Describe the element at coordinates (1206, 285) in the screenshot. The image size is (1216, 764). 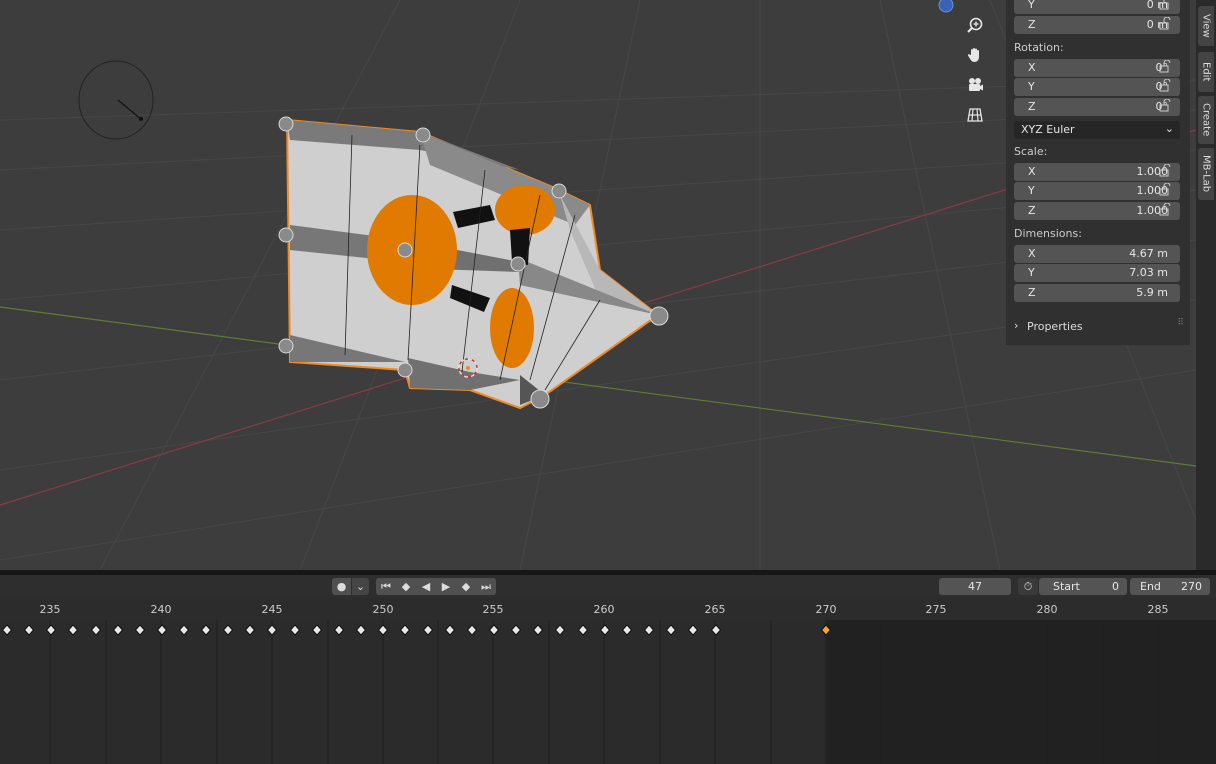
I see `sidebar-tabs: View Edit Create MB-Lab` at that location.